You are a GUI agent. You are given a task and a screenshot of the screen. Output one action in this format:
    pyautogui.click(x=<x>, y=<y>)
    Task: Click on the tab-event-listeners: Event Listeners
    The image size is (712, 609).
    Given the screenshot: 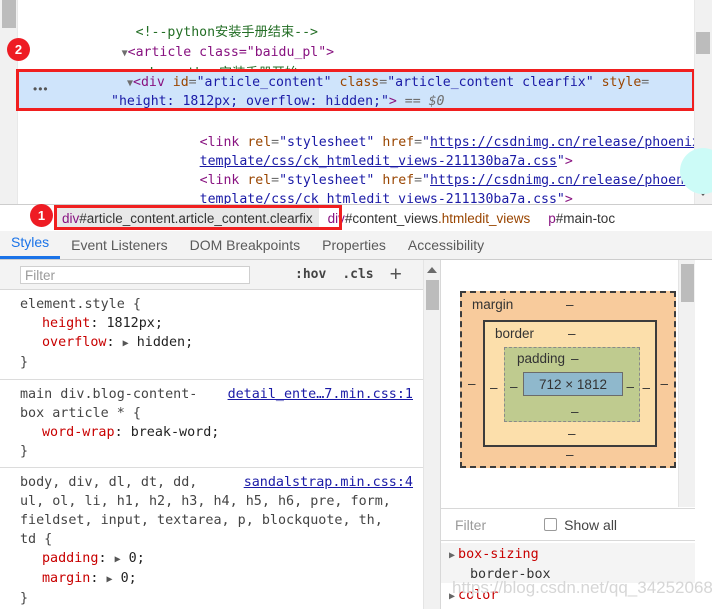 What is the action you would take?
    pyautogui.click(x=119, y=248)
    